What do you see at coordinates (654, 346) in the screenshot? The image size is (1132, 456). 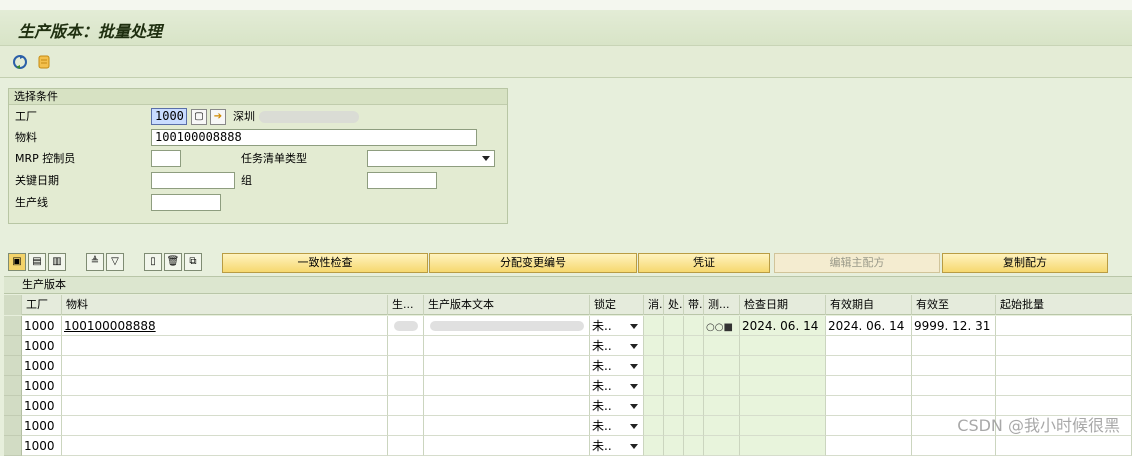 I see `cell-consumption` at bounding box center [654, 346].